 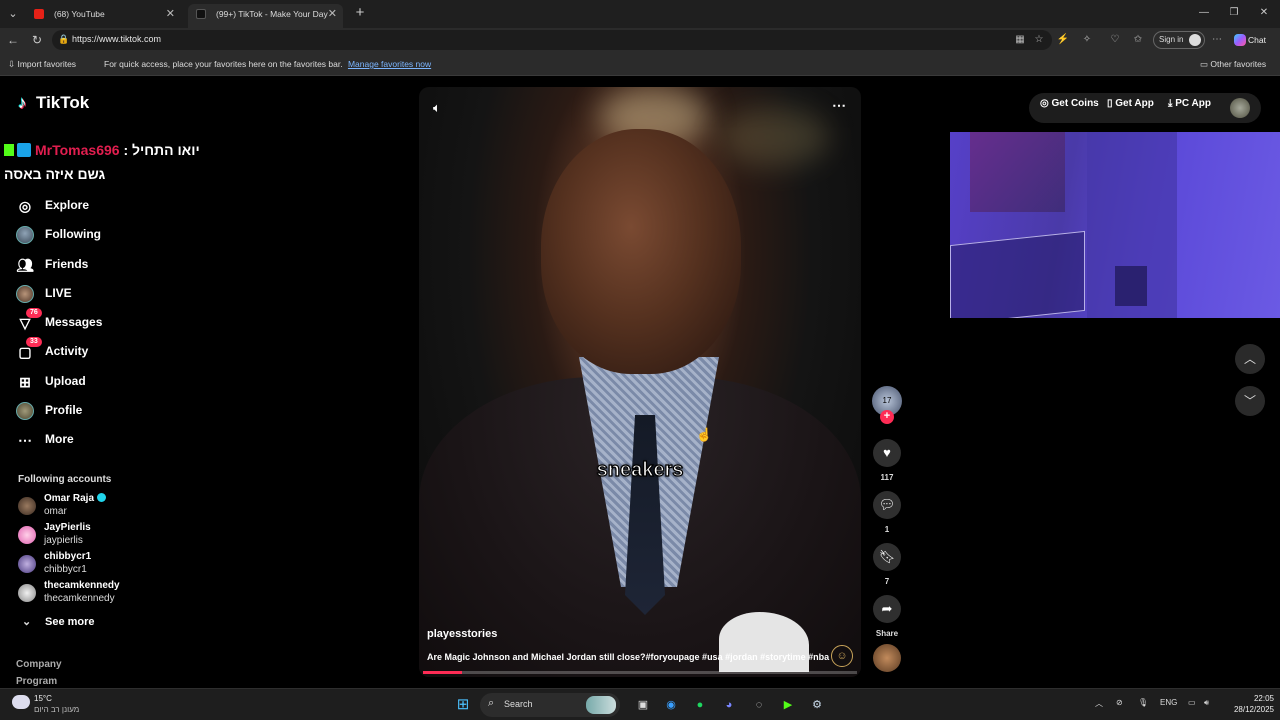 I want to click on account-handle: chibbycr1, so click(x=65, y=569).